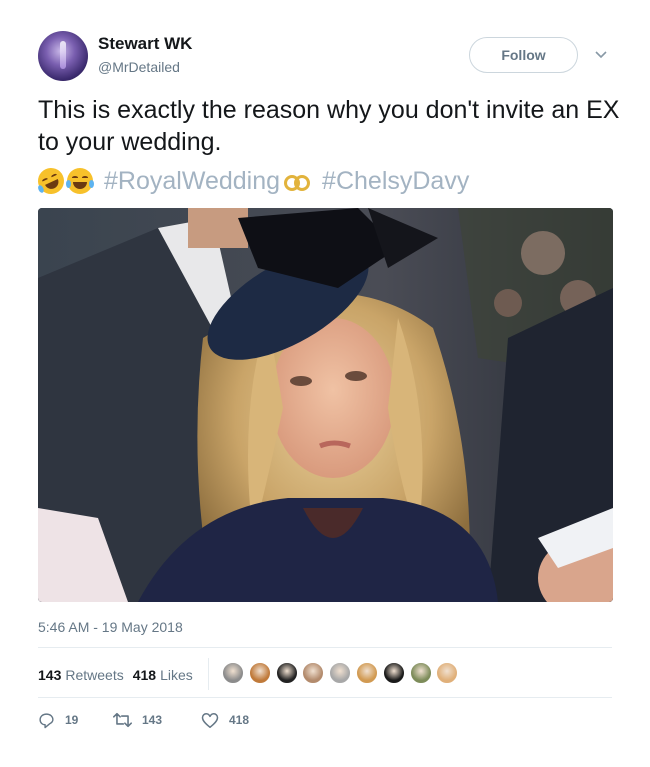 This screenshot has height=767, width=650. I want to click on avatar, so click(63, 56).